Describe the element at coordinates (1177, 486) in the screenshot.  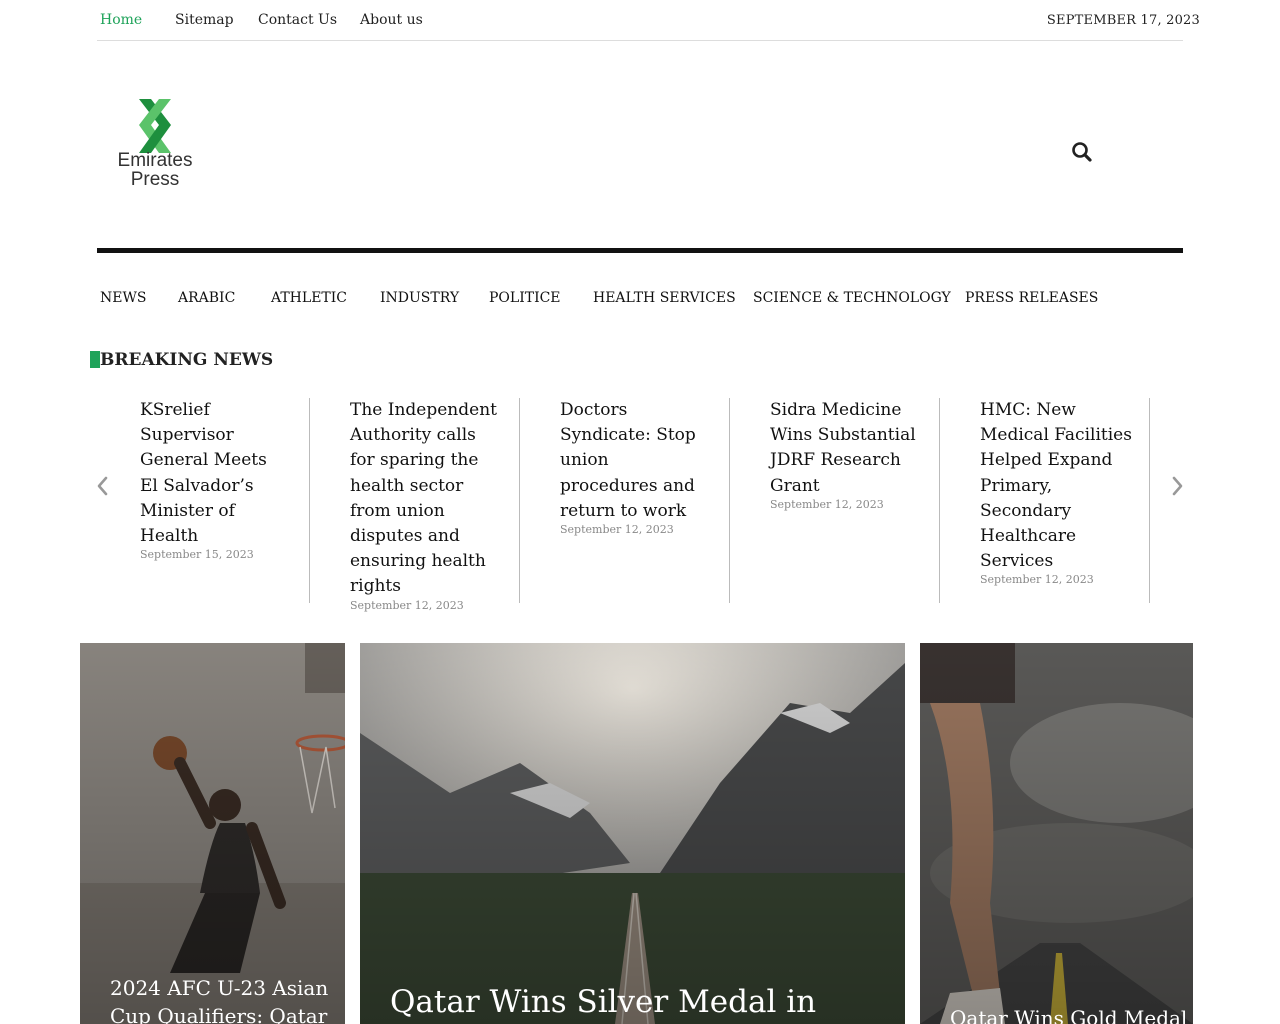
I see `chevron-right-icon` at that location.